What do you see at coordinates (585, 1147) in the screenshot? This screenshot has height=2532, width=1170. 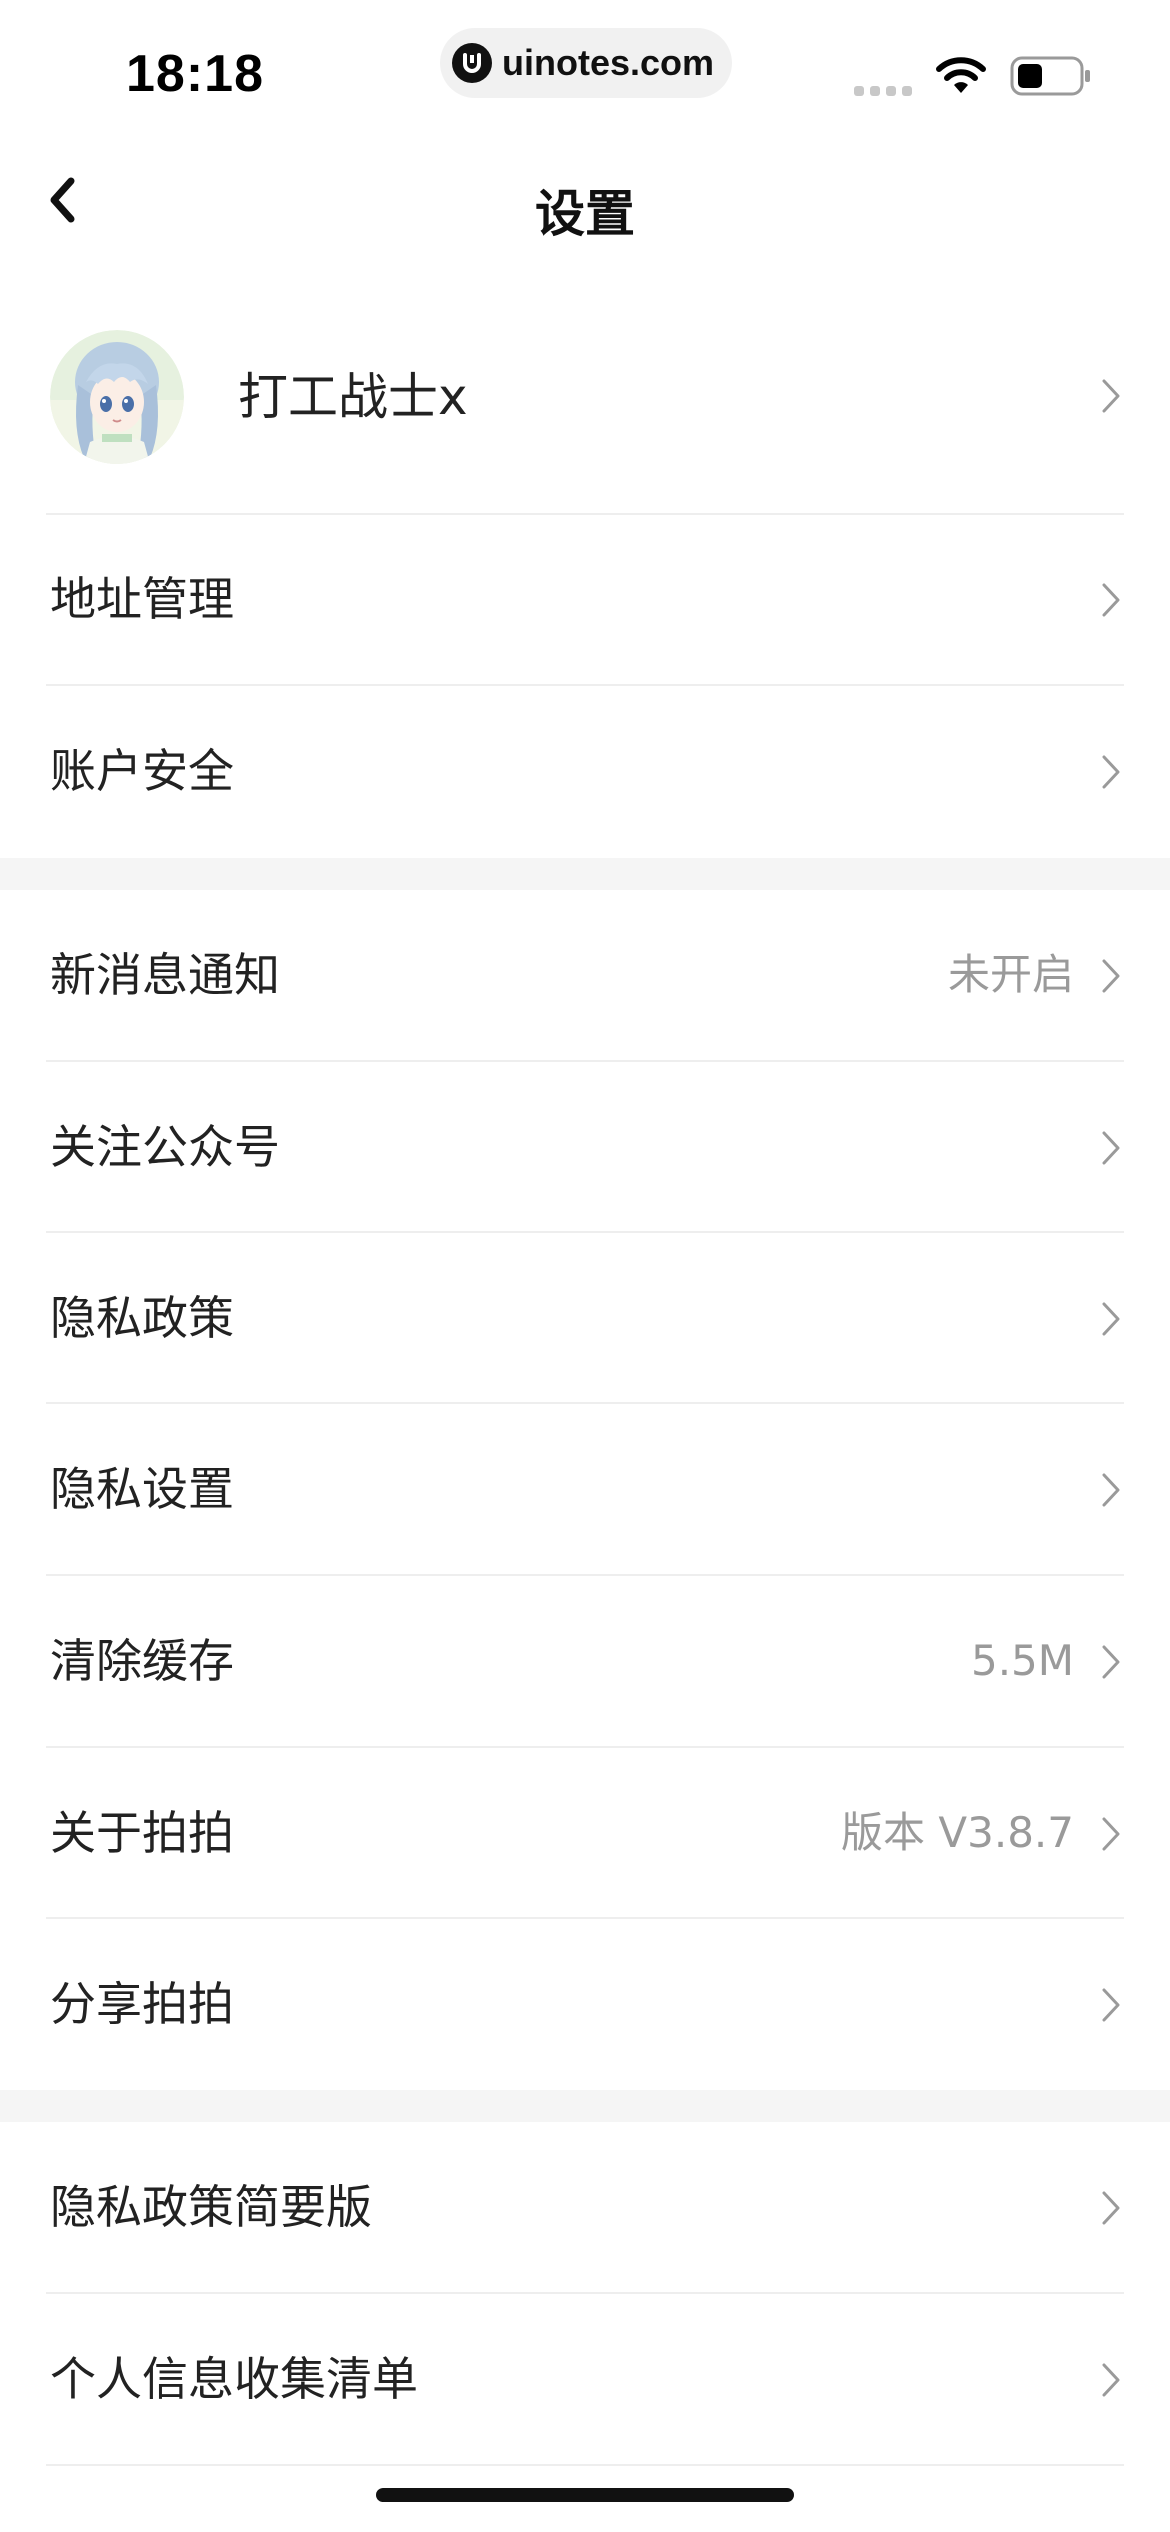 I see `list-item-follow-official-account: 关注公众号` at bounding box center [585, 1147].